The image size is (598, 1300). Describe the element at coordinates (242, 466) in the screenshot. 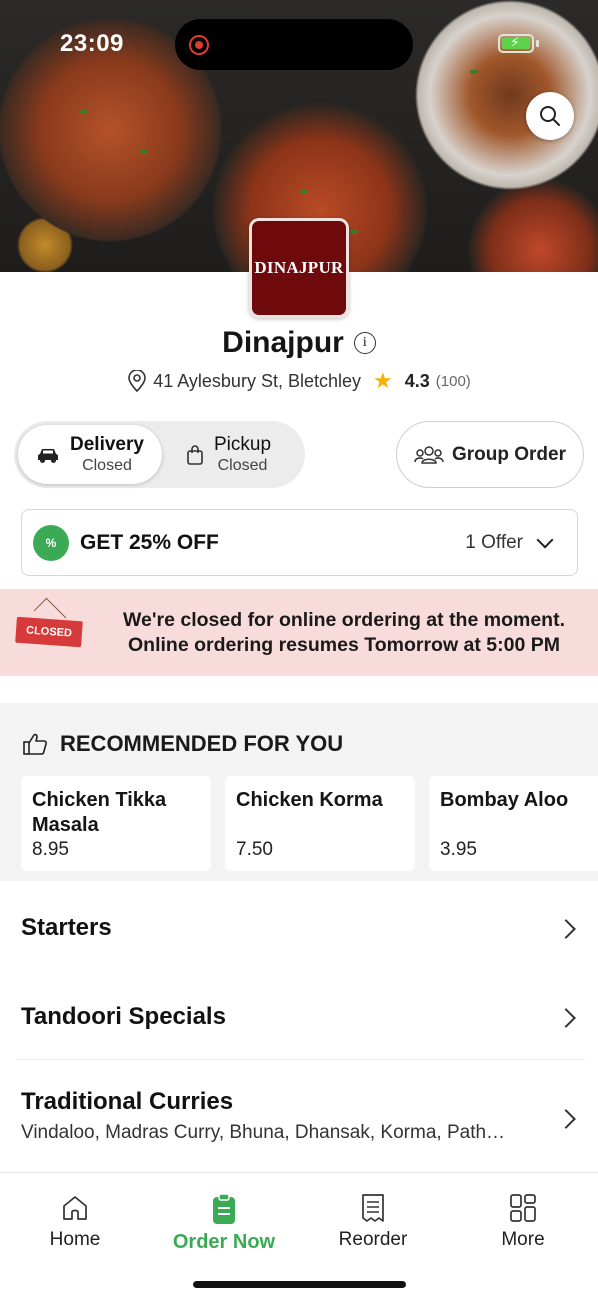

I see `pickup-status: Closed` at that location.